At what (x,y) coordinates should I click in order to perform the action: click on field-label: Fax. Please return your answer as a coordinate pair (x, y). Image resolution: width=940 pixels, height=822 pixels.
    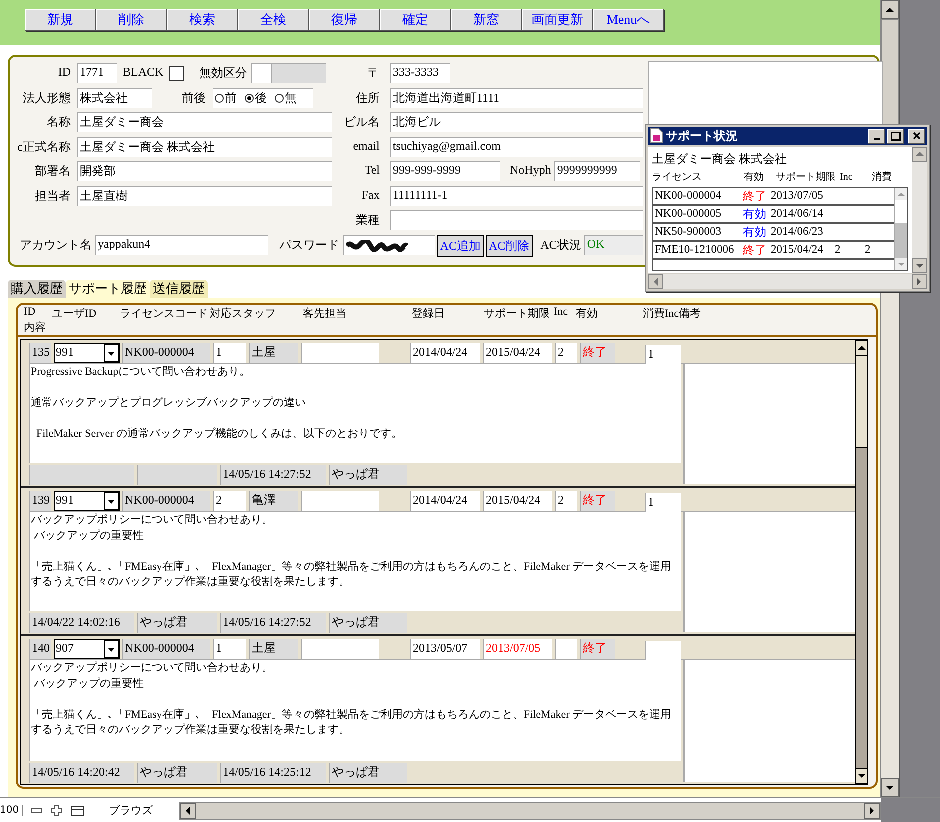
    Looking at the image, I should click on (370, 194).